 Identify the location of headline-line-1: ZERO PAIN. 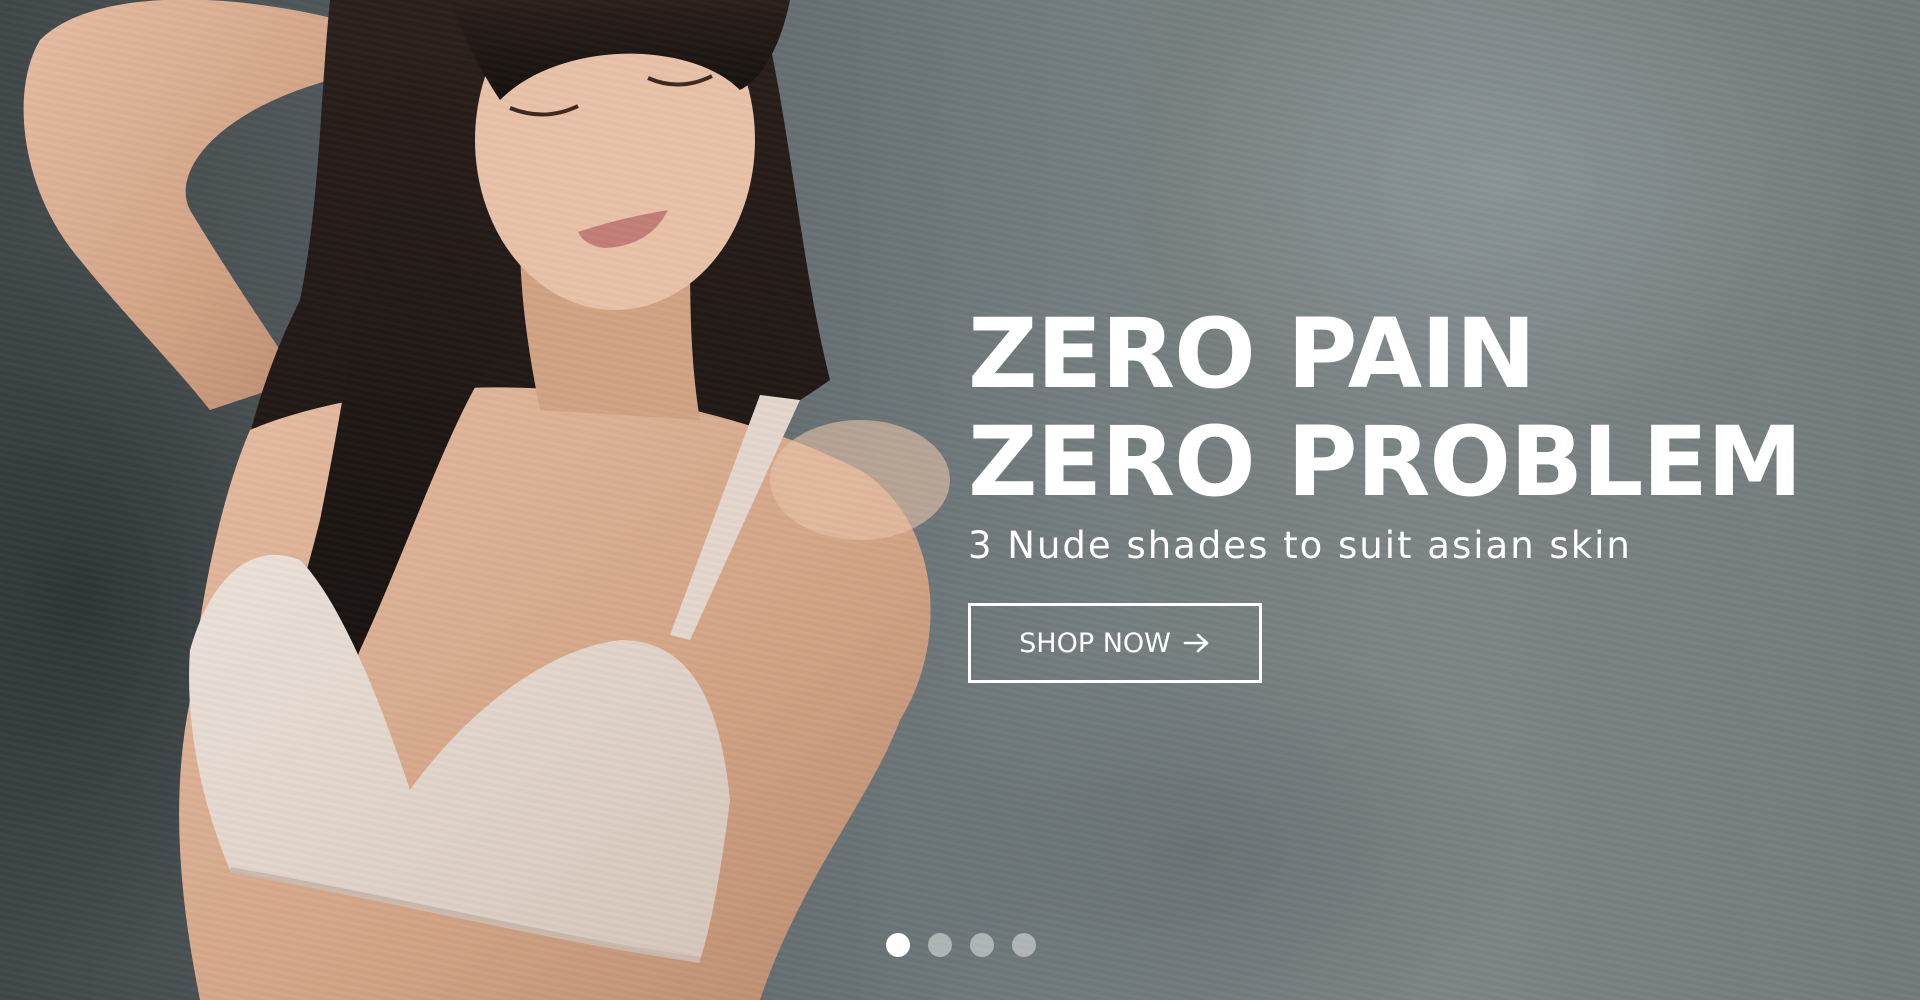
(1252, 354).